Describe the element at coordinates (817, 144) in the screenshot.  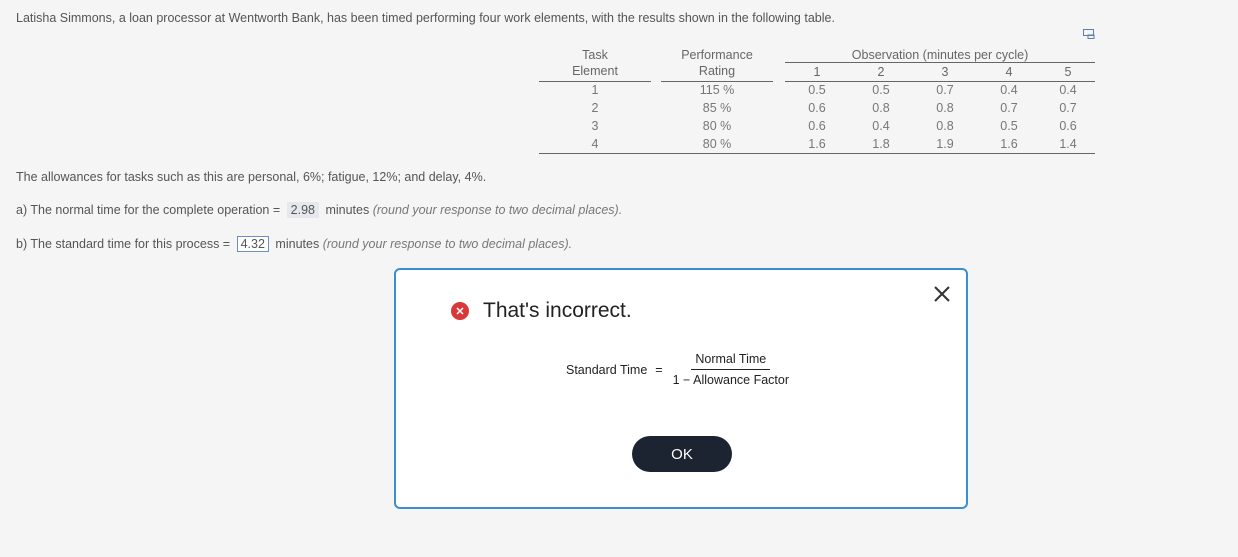
I see `table-row: 4 80 % 1.6 1.8 1.9 1.6 1.4` at that location.